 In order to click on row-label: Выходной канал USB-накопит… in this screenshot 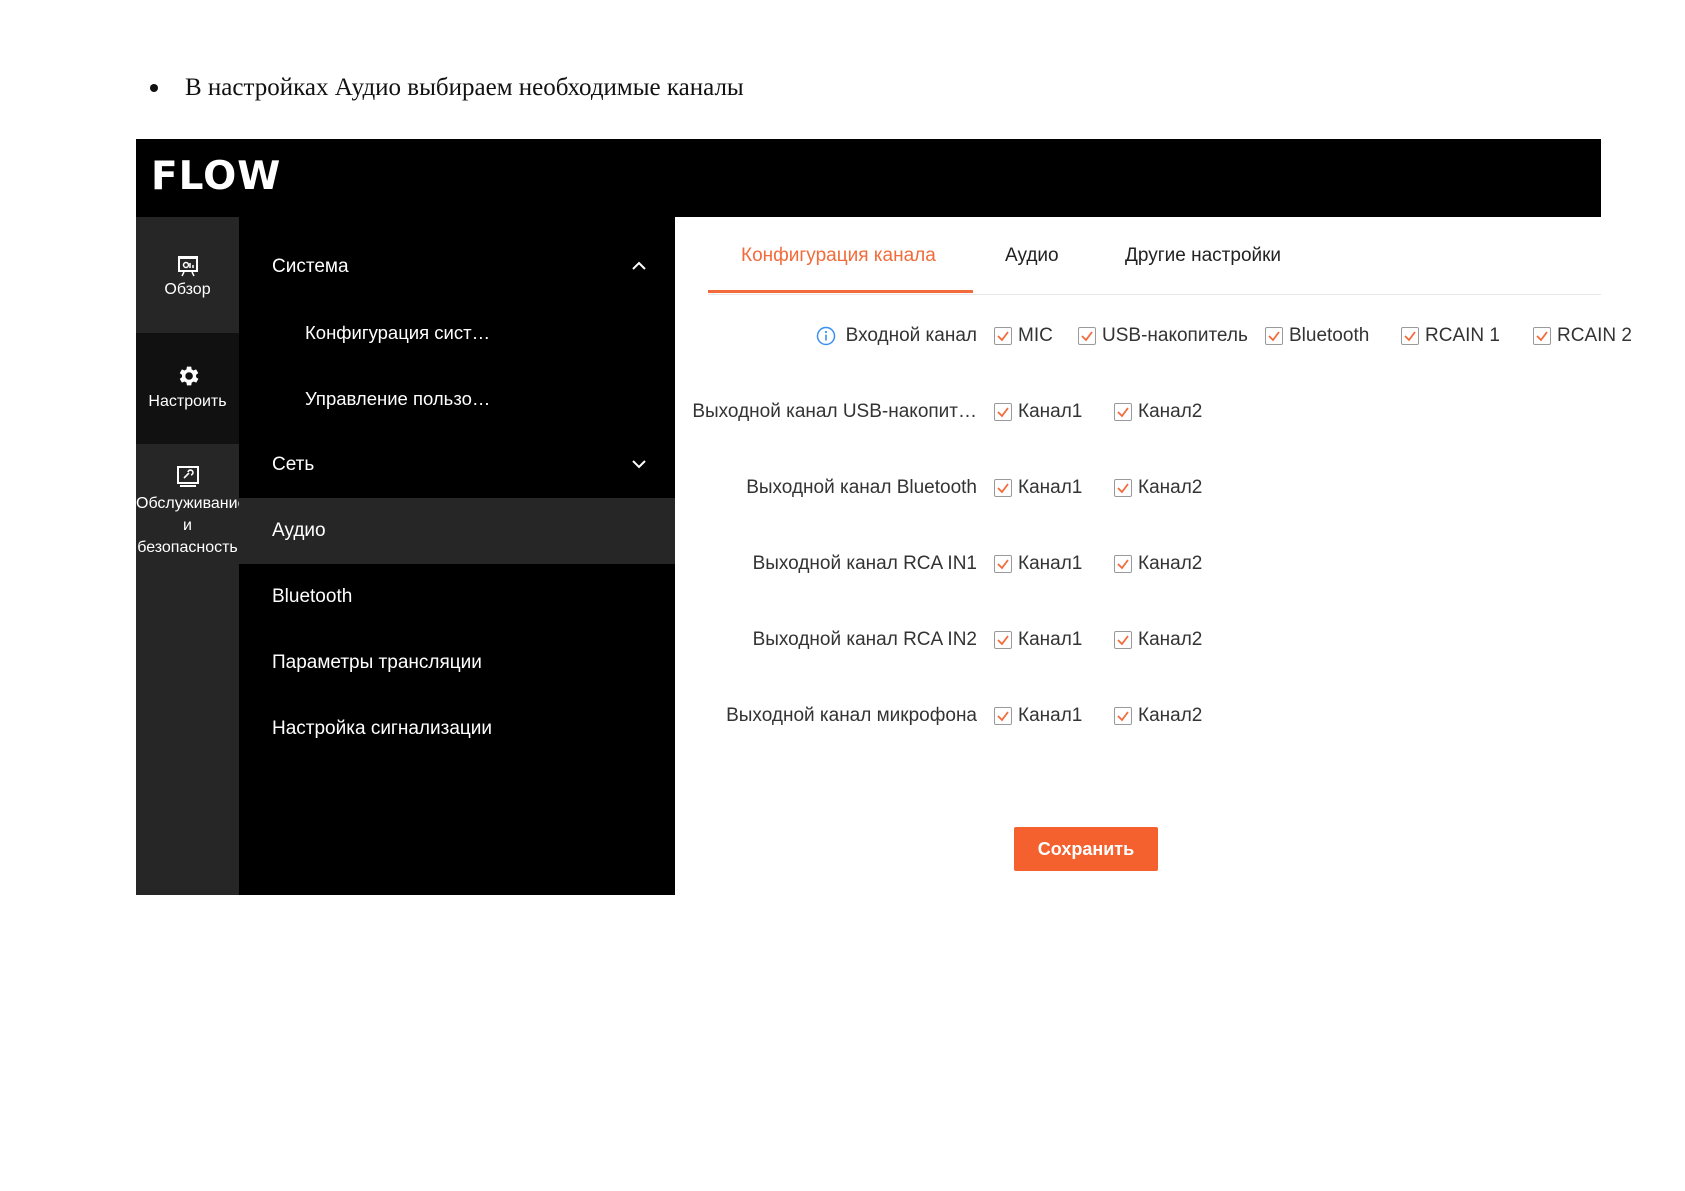, I will do `click(834, 412)`.